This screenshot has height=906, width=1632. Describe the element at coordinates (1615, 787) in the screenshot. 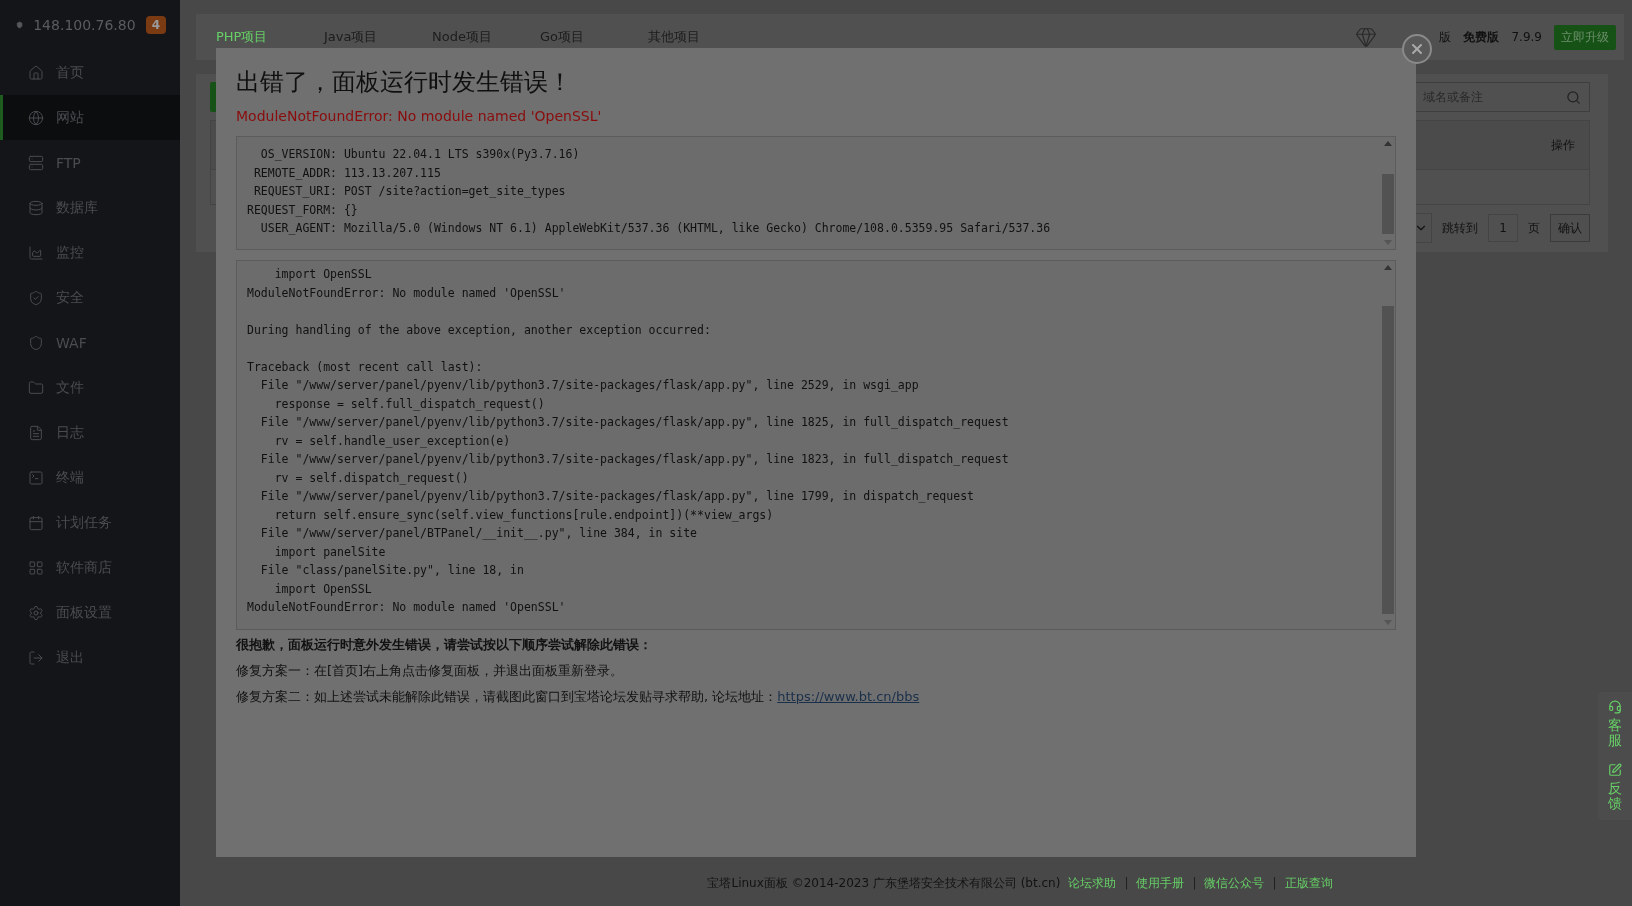

I see `float-button: 反馈` at that location.